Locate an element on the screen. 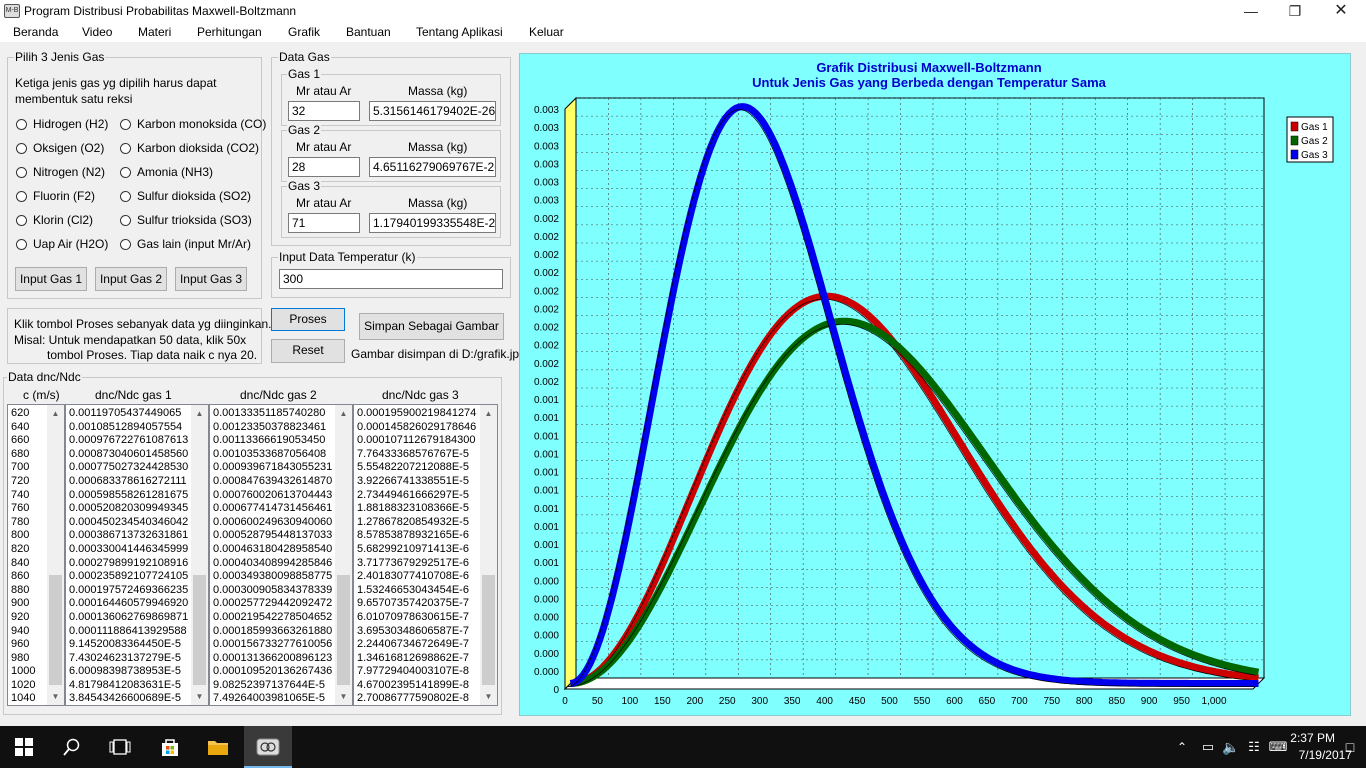  keyboard-icon: ⌨ is located at coordinates (1278, 747).